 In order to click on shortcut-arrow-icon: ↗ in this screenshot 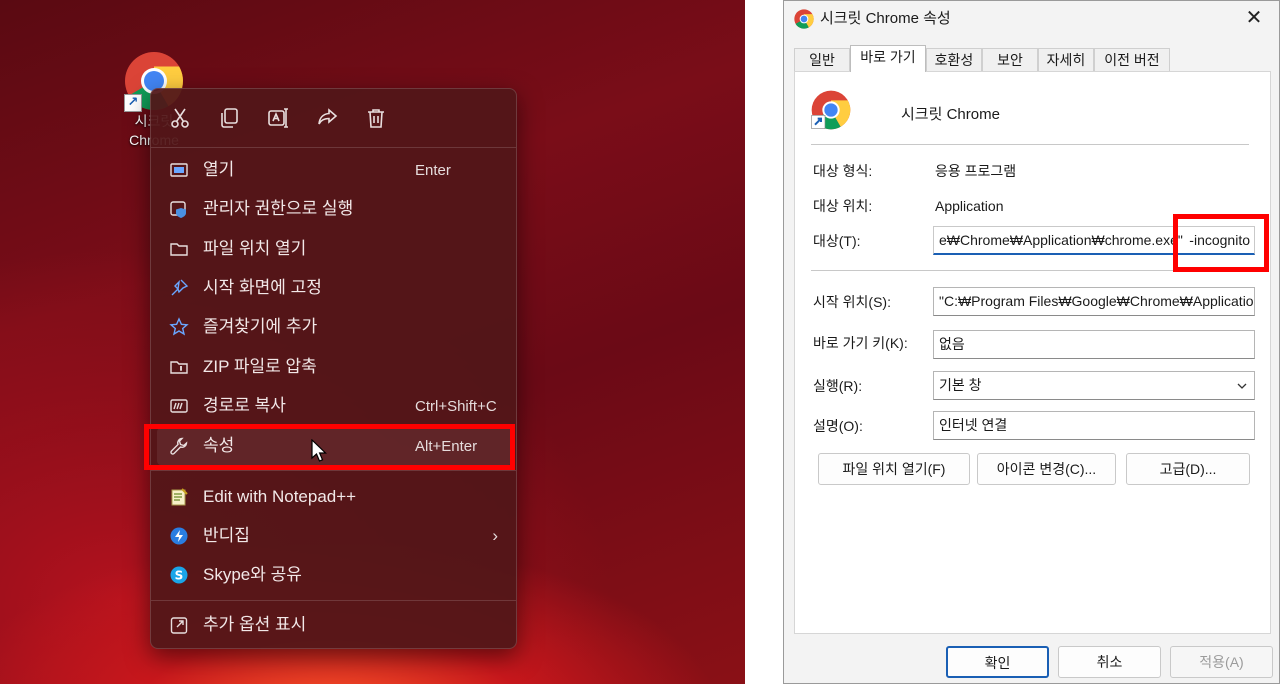, I will do `click(133, 103)`.